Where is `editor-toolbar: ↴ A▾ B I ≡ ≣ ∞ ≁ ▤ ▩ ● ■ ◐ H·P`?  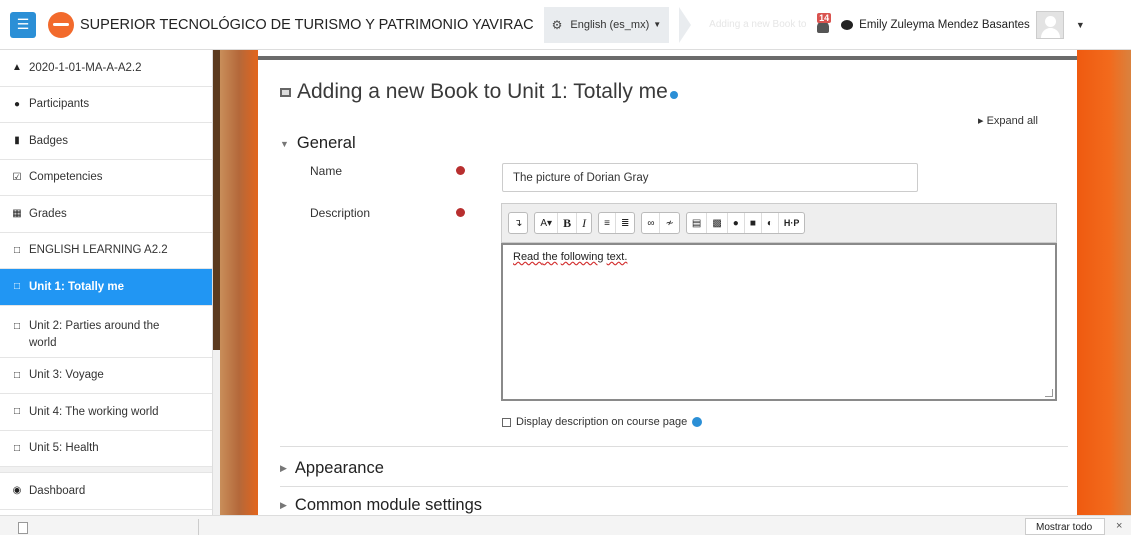 editor-toolbar: ↴ A▾ B I ≡ ≣ ∞ ≁ ▤ ▩ ● ■ ◐ H·P is located at coordinates (779, 223).